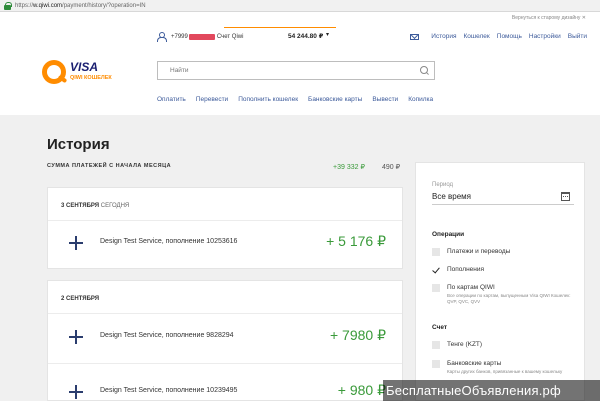 The height and width of the screenshot is (401, 600). I want to click on search-input: Найти, so click(296, 70).